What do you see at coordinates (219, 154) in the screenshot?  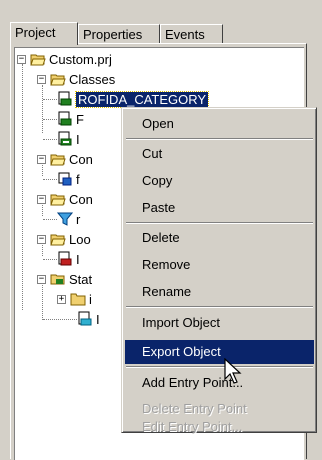 I see `menu-item-cut: Cut` at bounding box center [219, 154].